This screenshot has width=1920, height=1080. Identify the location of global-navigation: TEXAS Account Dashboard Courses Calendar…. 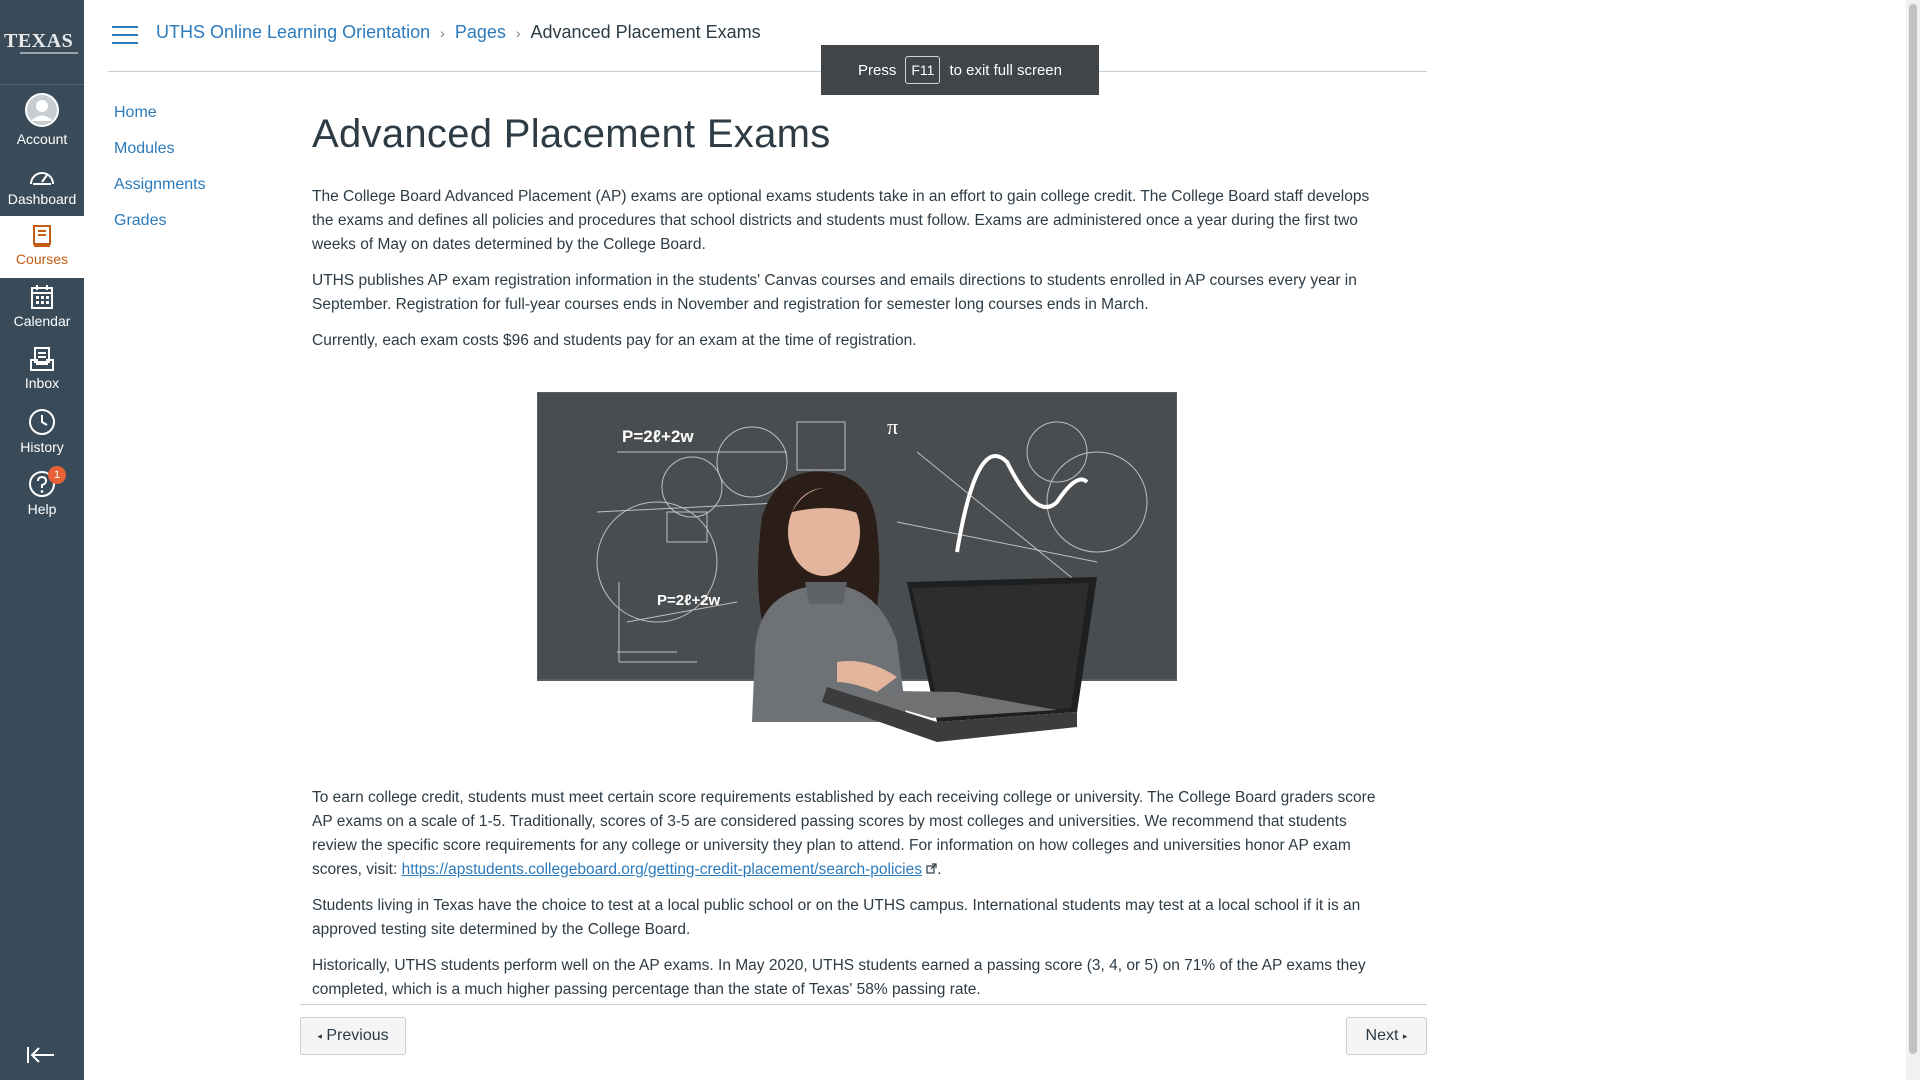
(42, 540).